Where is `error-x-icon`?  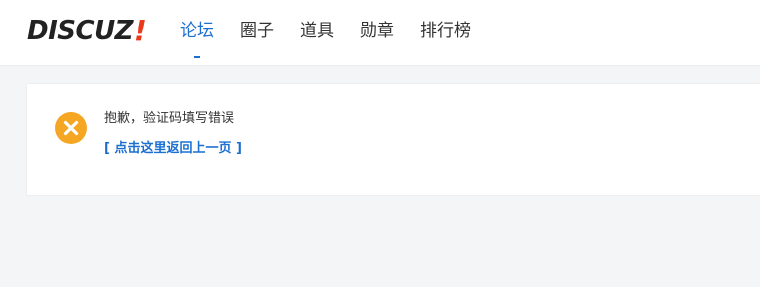
error-x-icon is located at coordinates (71, 128).